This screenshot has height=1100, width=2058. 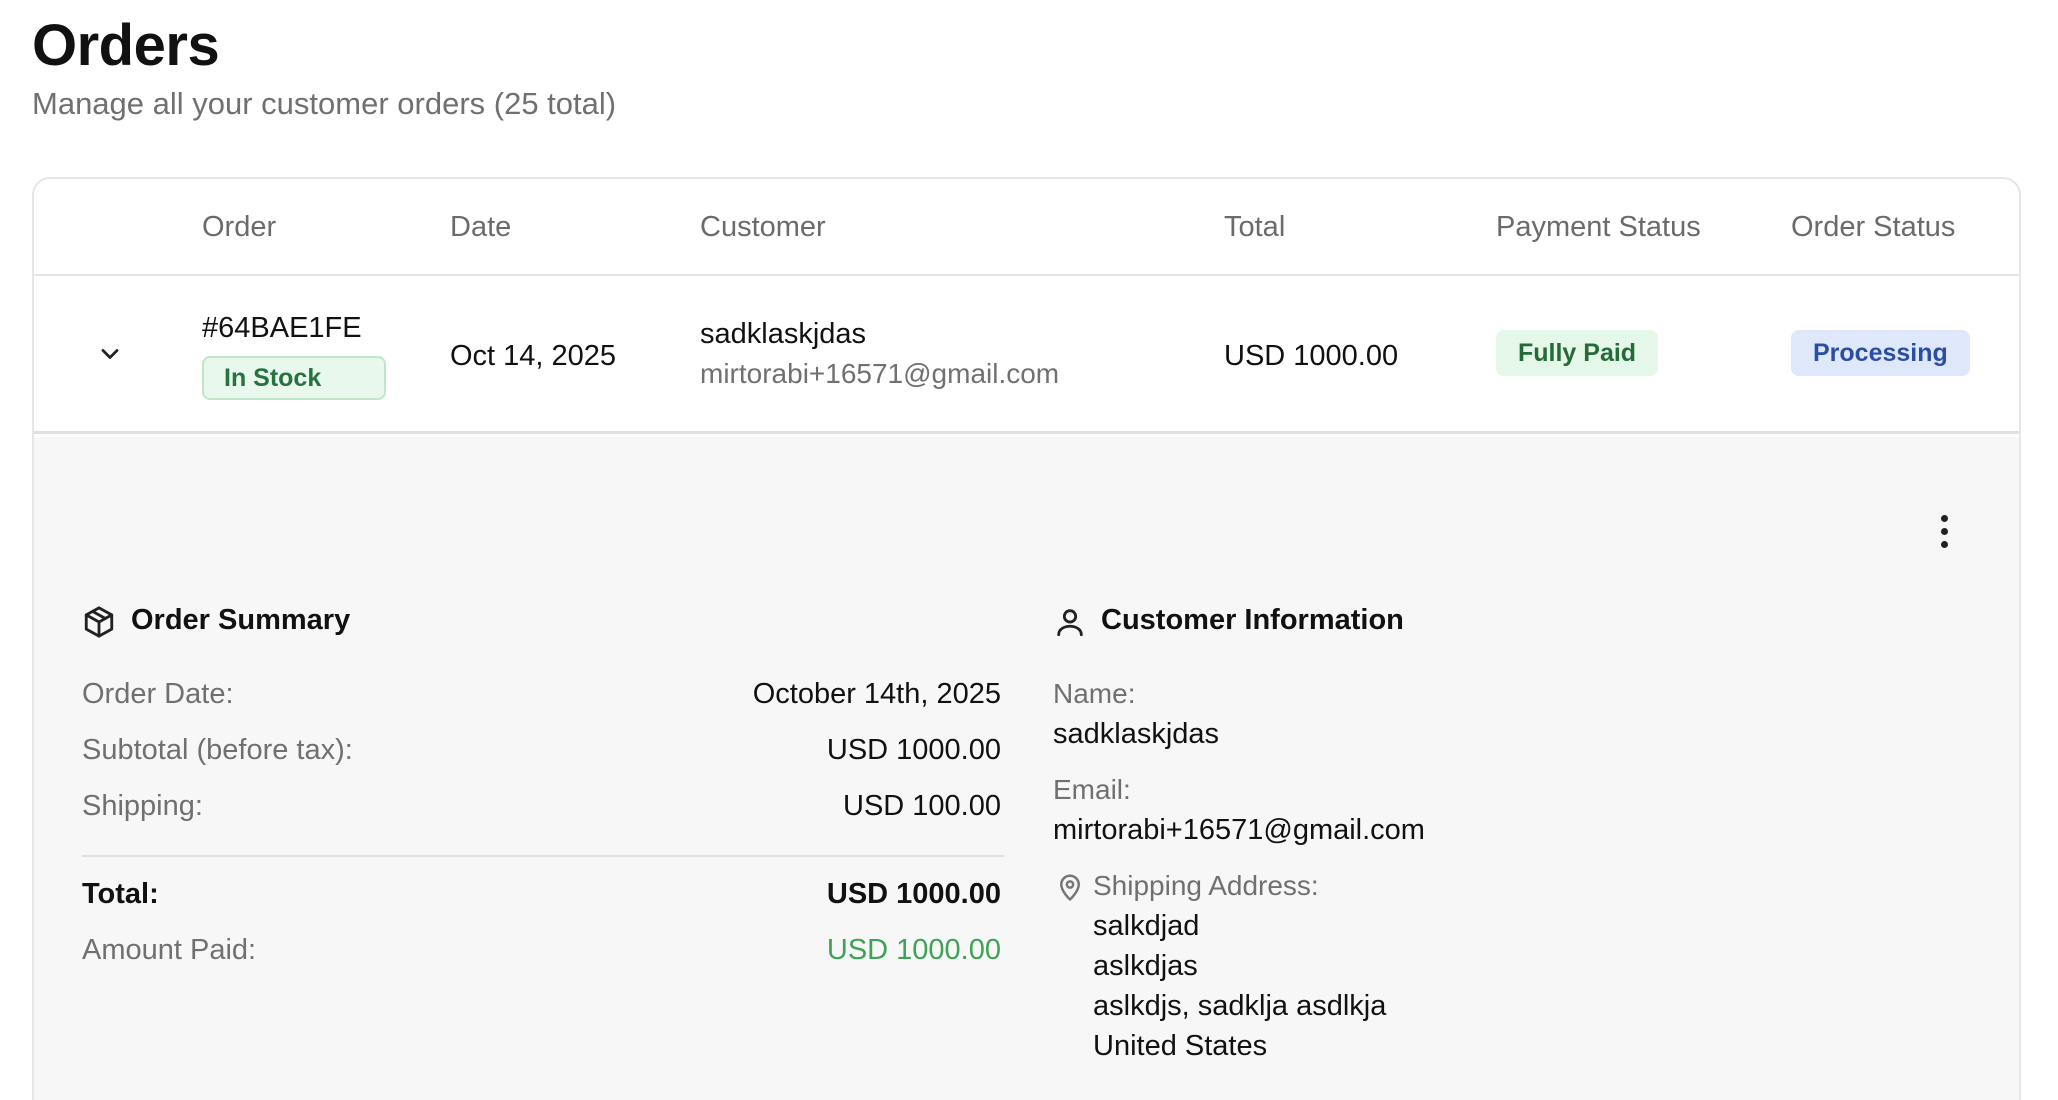 I want to click on address-country: United States, so click(x=1180, y=1046).